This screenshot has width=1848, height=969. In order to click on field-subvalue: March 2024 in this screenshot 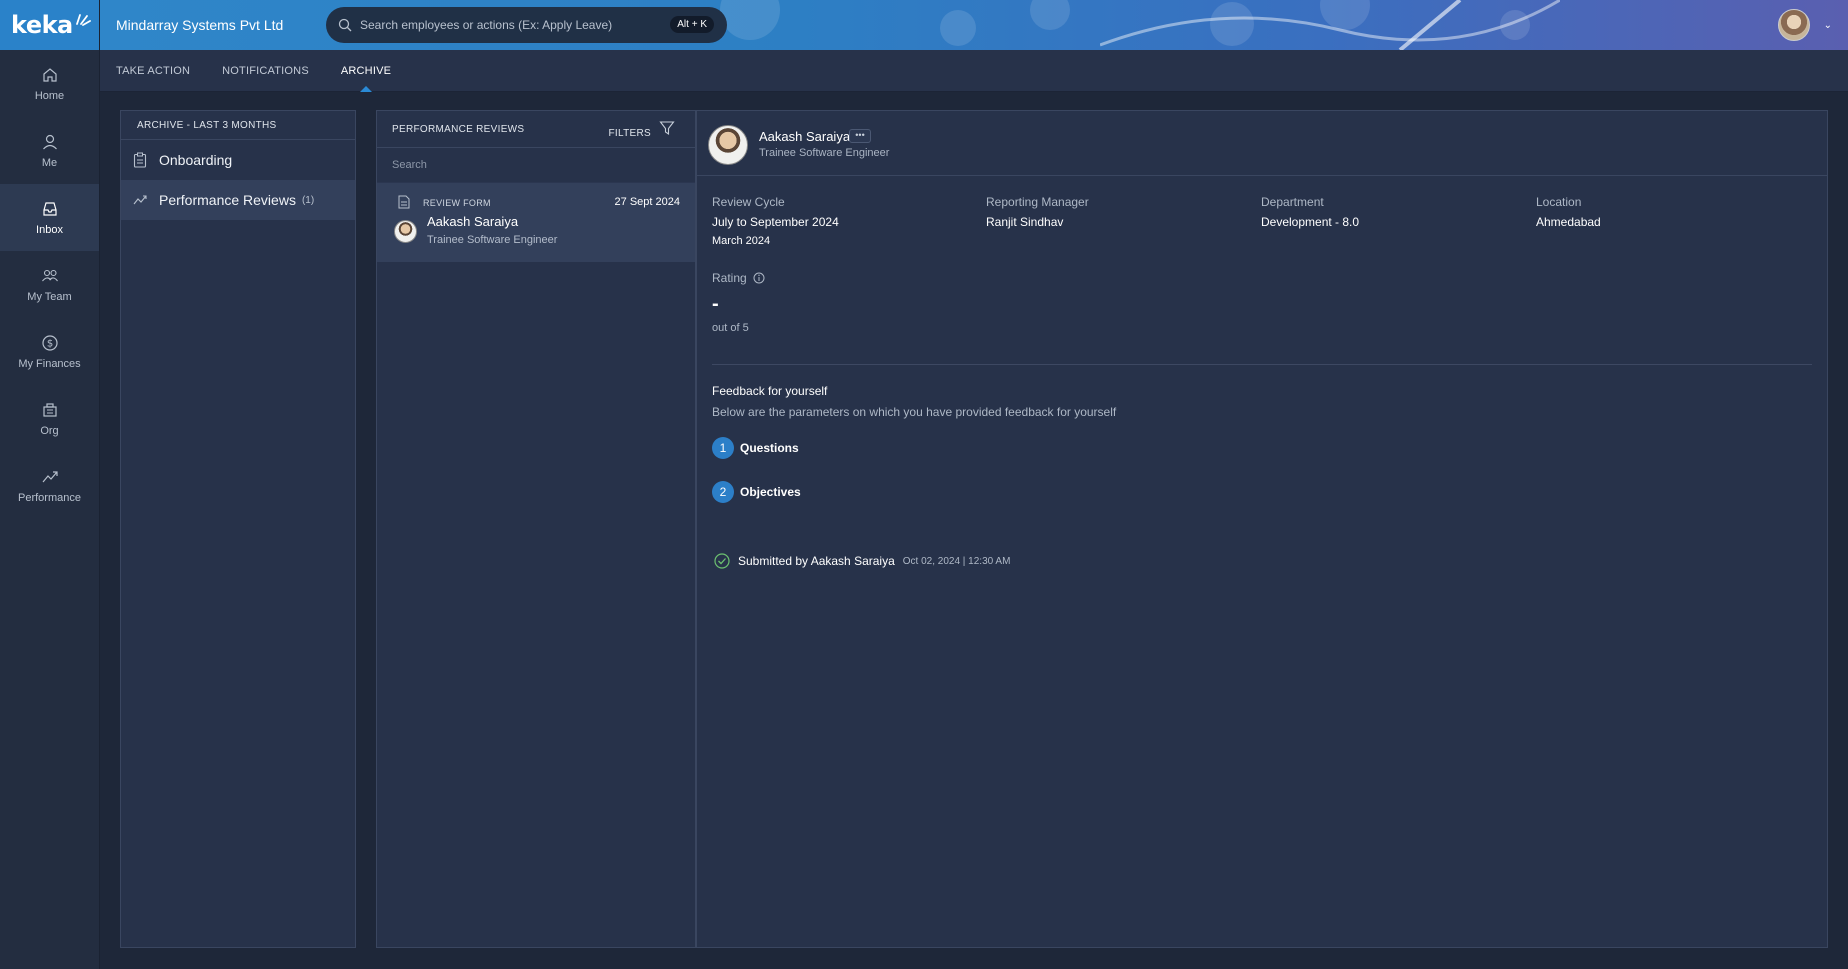, I will do `click(741, 241)`.